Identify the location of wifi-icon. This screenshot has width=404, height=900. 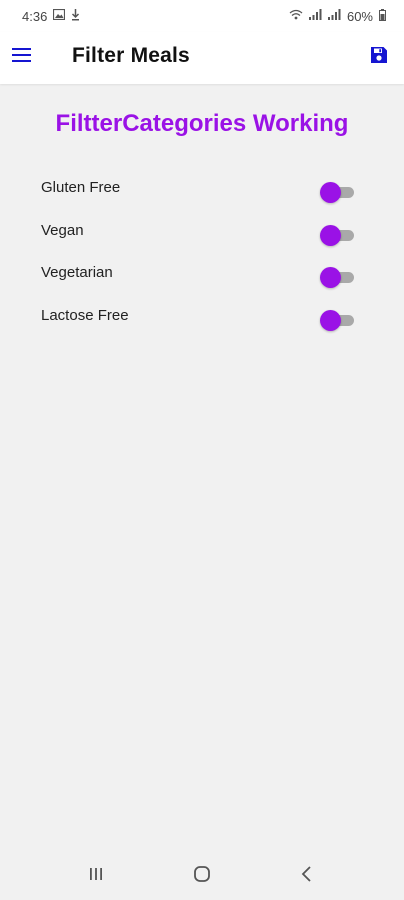
(296, 16).